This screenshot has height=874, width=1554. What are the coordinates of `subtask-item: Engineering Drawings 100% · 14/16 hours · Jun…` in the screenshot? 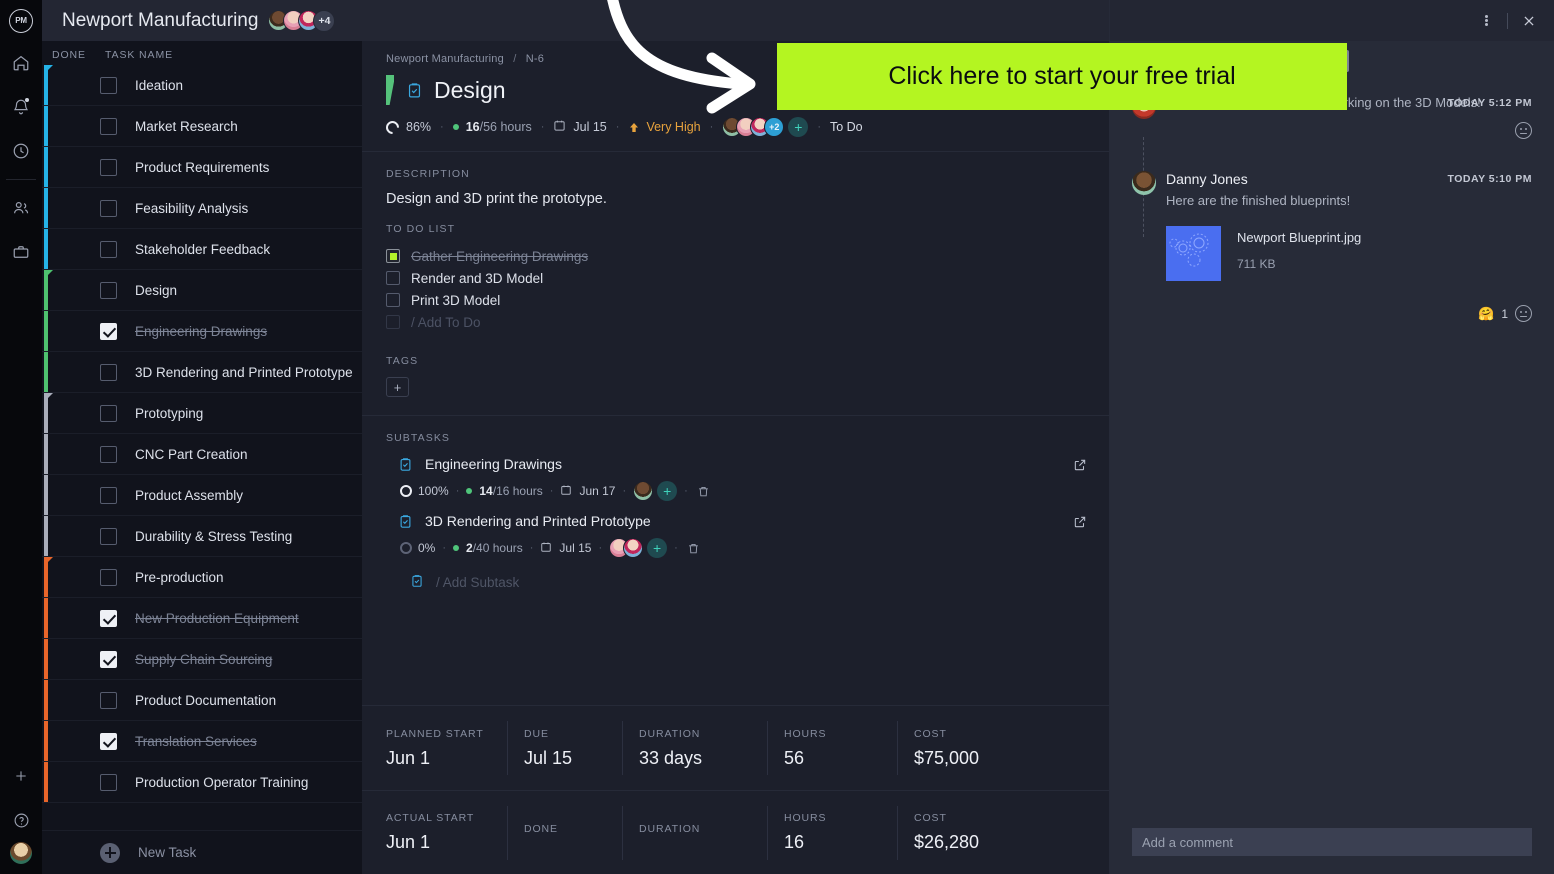 It's located at (747, 478).